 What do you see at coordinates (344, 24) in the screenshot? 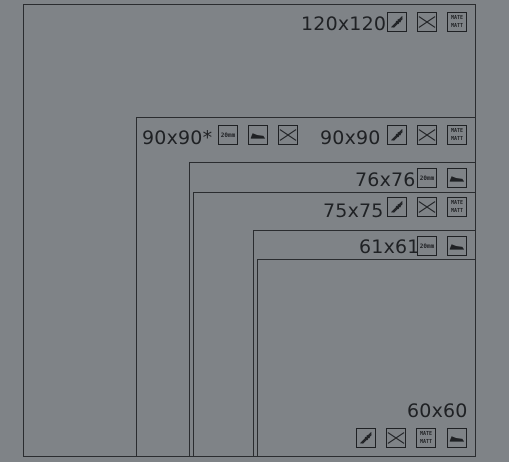
I see `size-label-120x120: 120x120` at bounding box center [344, 24].